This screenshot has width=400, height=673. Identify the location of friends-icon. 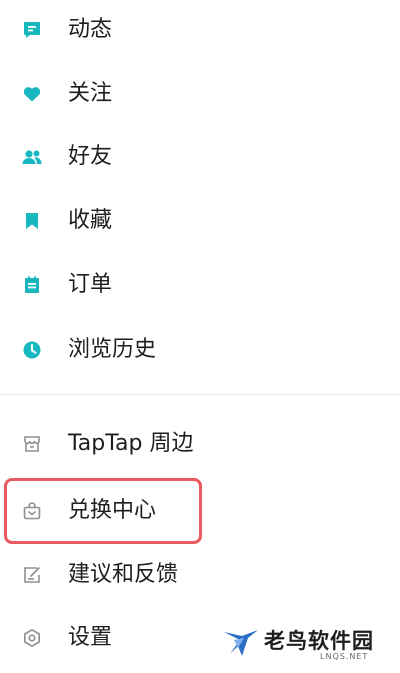
(32, 157).